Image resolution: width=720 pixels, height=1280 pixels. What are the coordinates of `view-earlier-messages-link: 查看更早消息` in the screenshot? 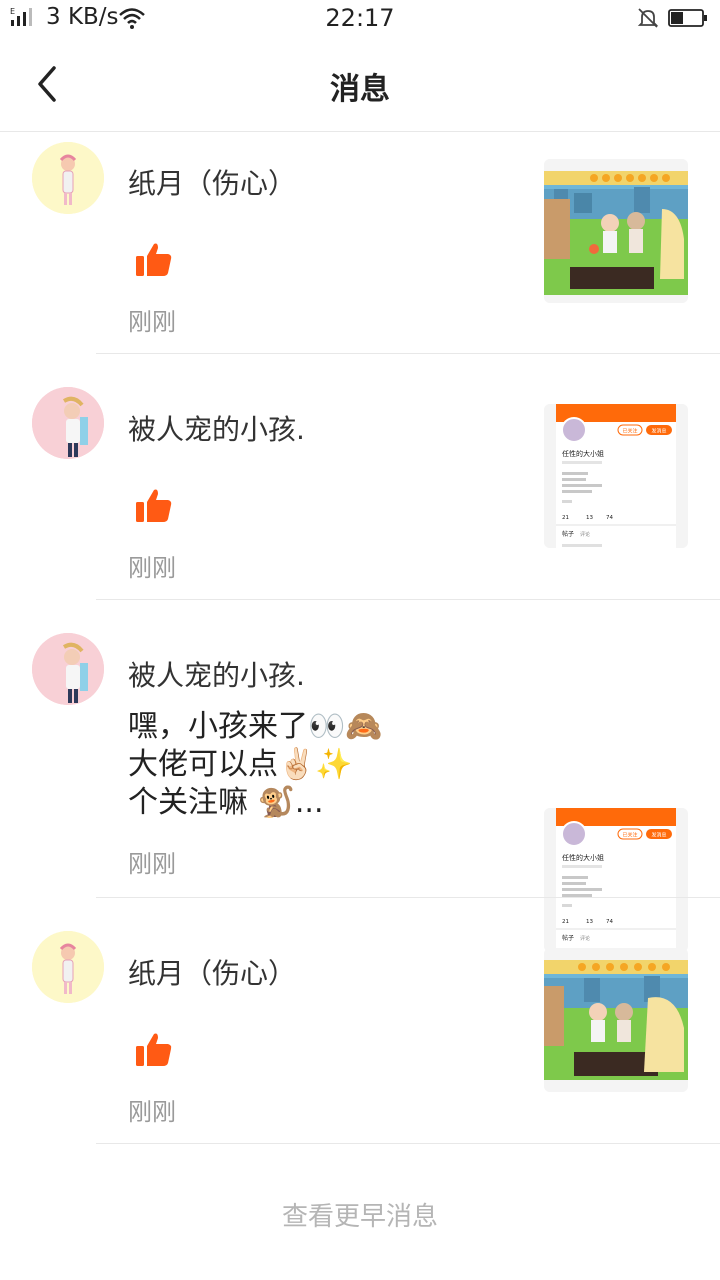 It's located at (360, 1214).